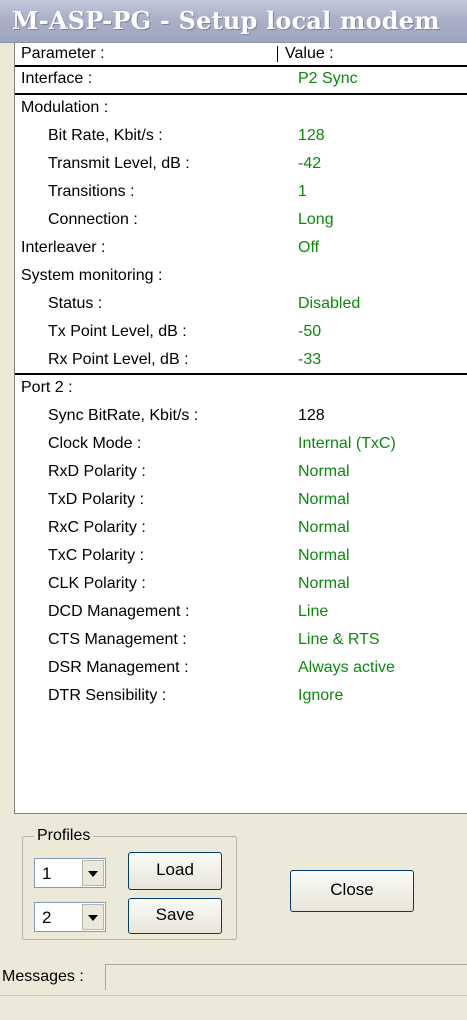  What do you see at coordinates (47, 873) in the screenshot?
I see `load-profile-value: 1` at bounding box center [47, 873].